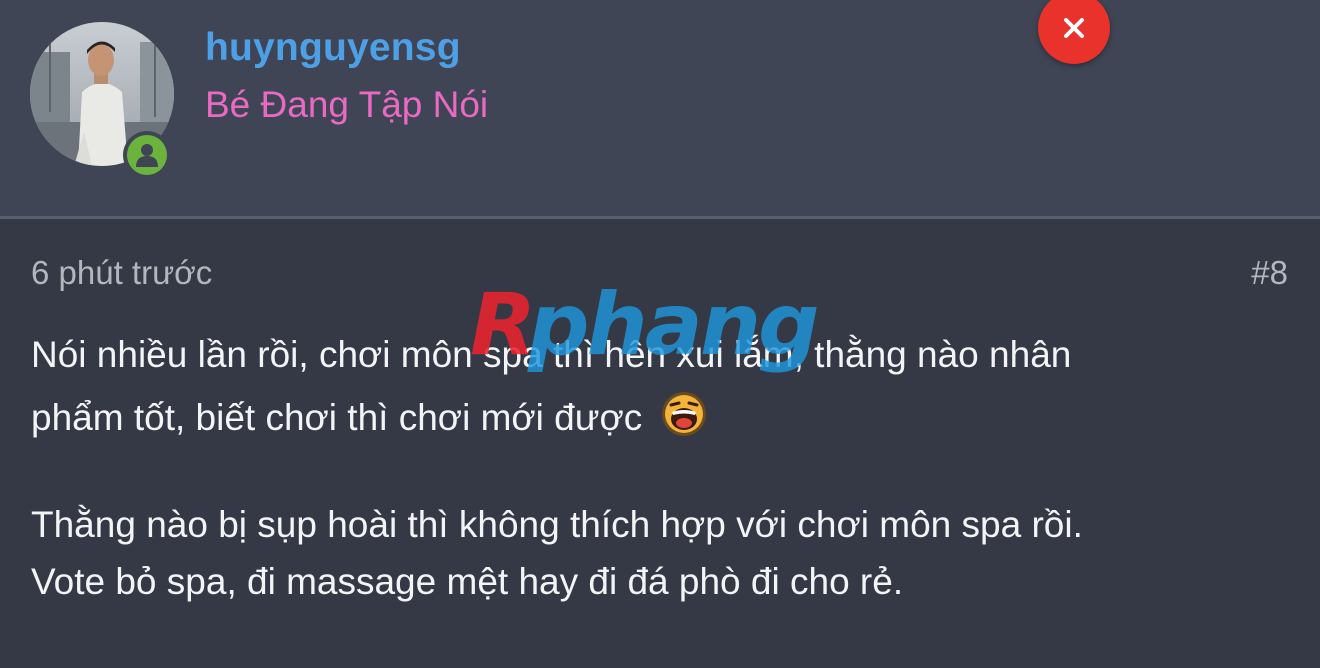 The width and height of the screenshot is (1320, 668). Describe the element at coordinates (1269, 273) in the screenshot. I see `post-number: #8` at that location.